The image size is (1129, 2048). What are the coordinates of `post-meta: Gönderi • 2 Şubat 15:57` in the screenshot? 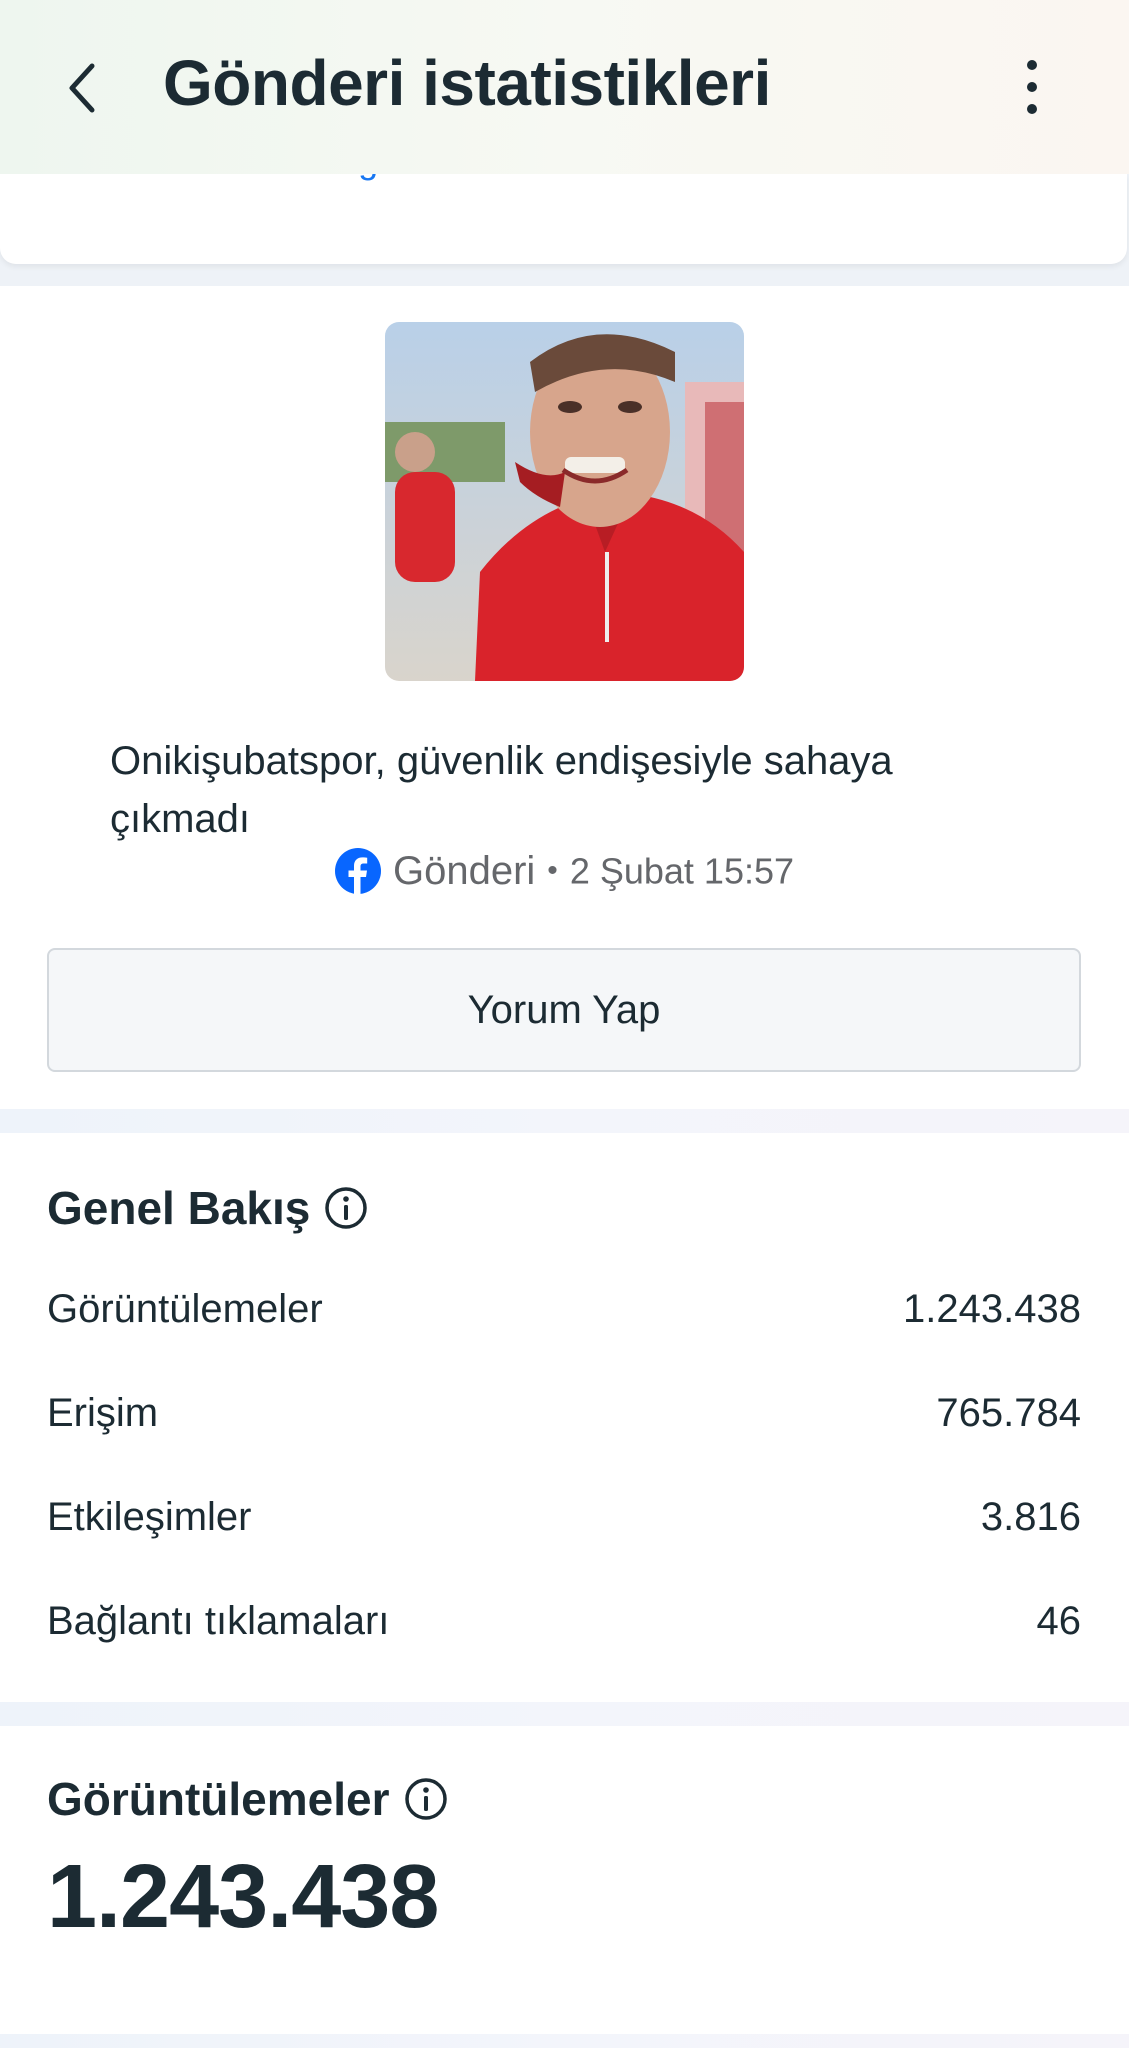 It's located at (564, 871).